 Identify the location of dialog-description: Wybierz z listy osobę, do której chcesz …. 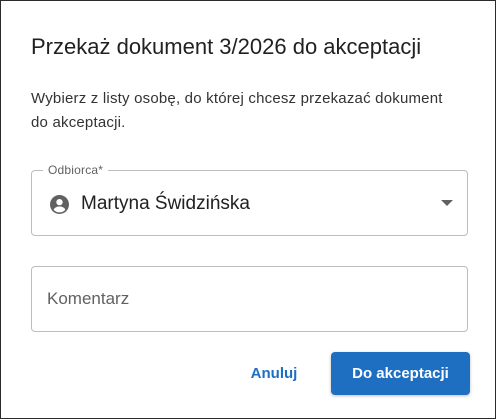
(237, 110).